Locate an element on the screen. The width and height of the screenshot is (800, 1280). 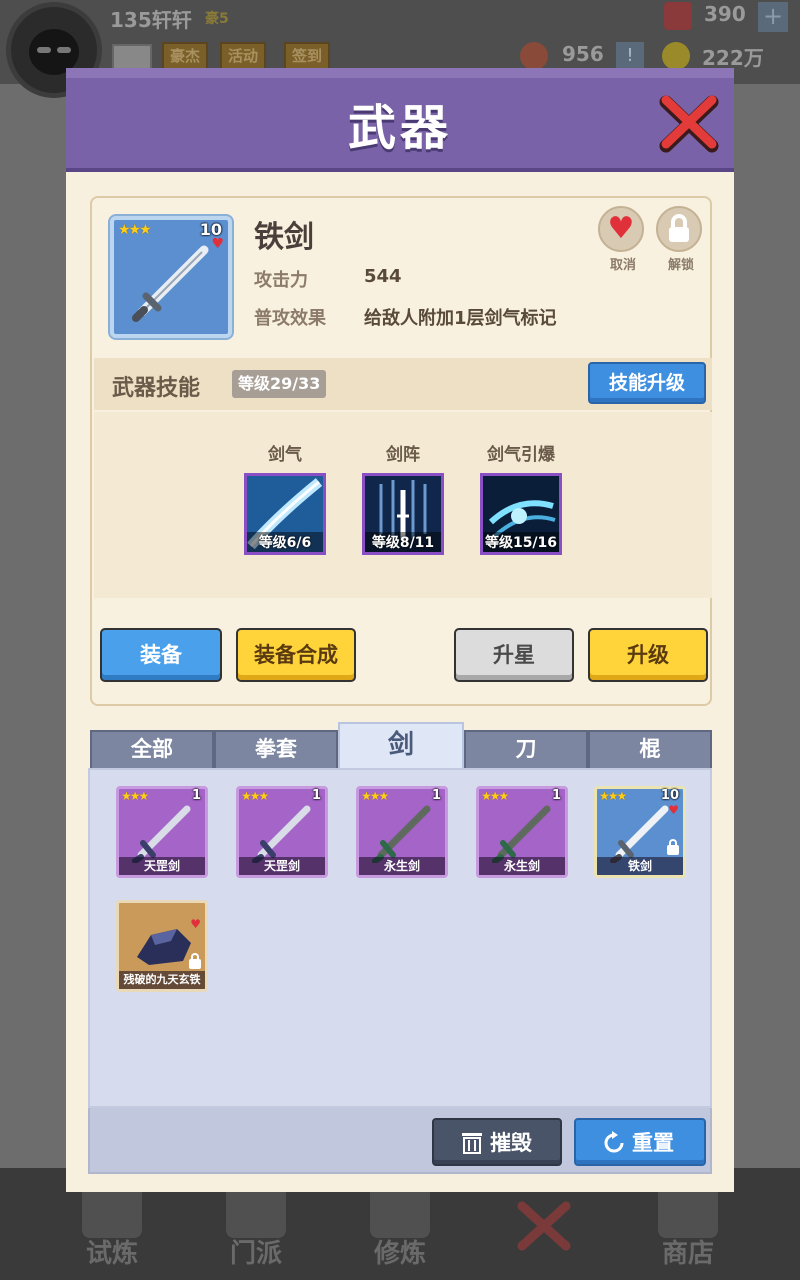
tab-sword: 剑 is located at coordinates (401, 746).